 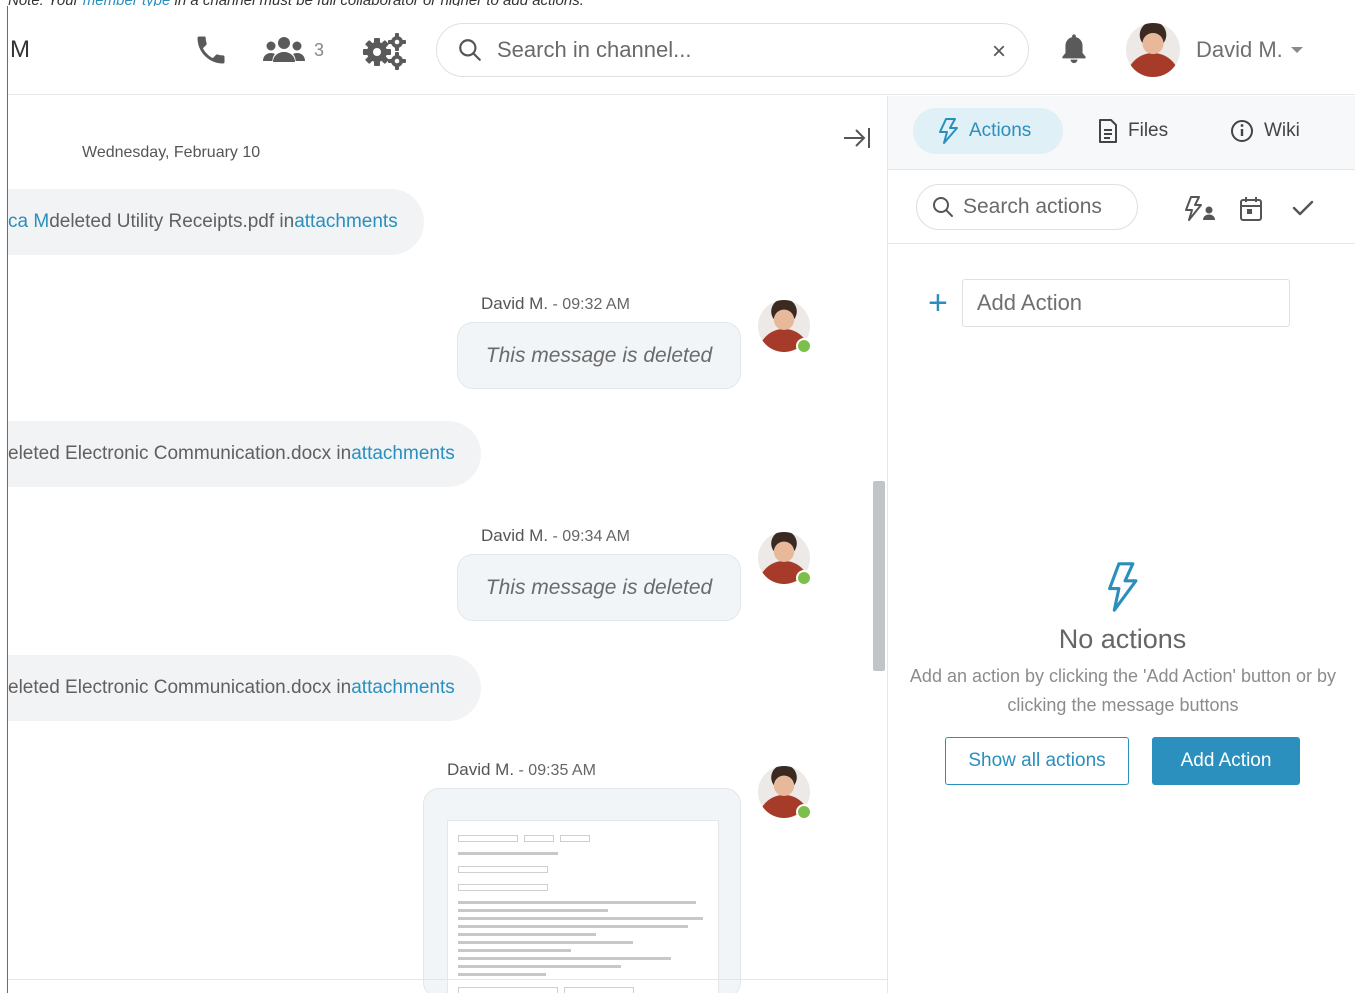 I want to click on tab-files: Files, so click(x=1133, y=131).